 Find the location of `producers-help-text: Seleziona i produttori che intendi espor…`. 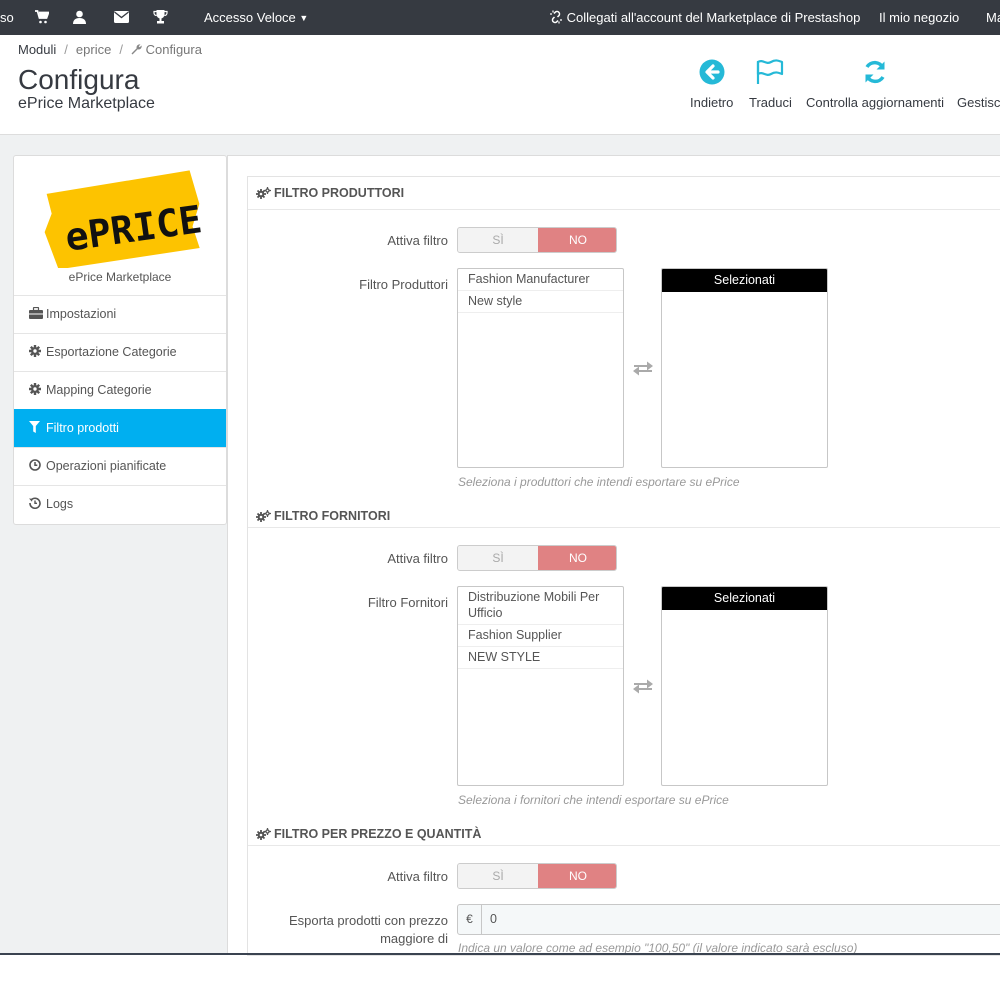

producers-help-text: Seleziona i produttori che intendi espor… is located at coordinates (599, 482).